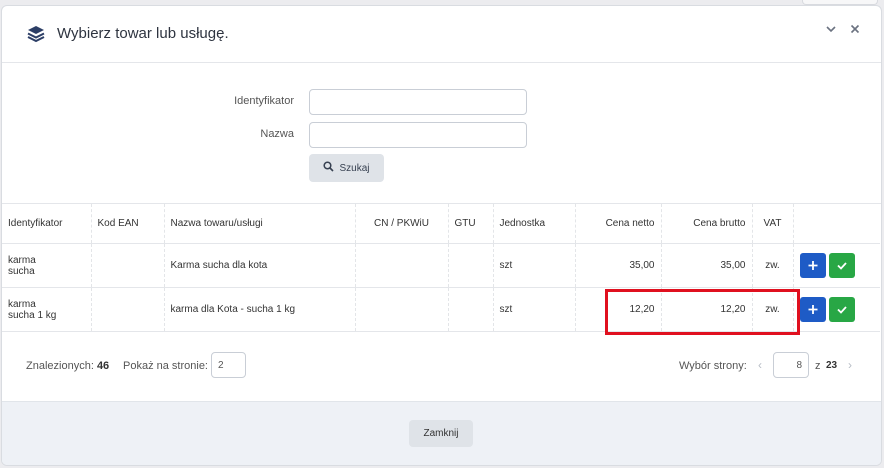  I want to click on chevron-left-icon: ‹, so click(760, 365).